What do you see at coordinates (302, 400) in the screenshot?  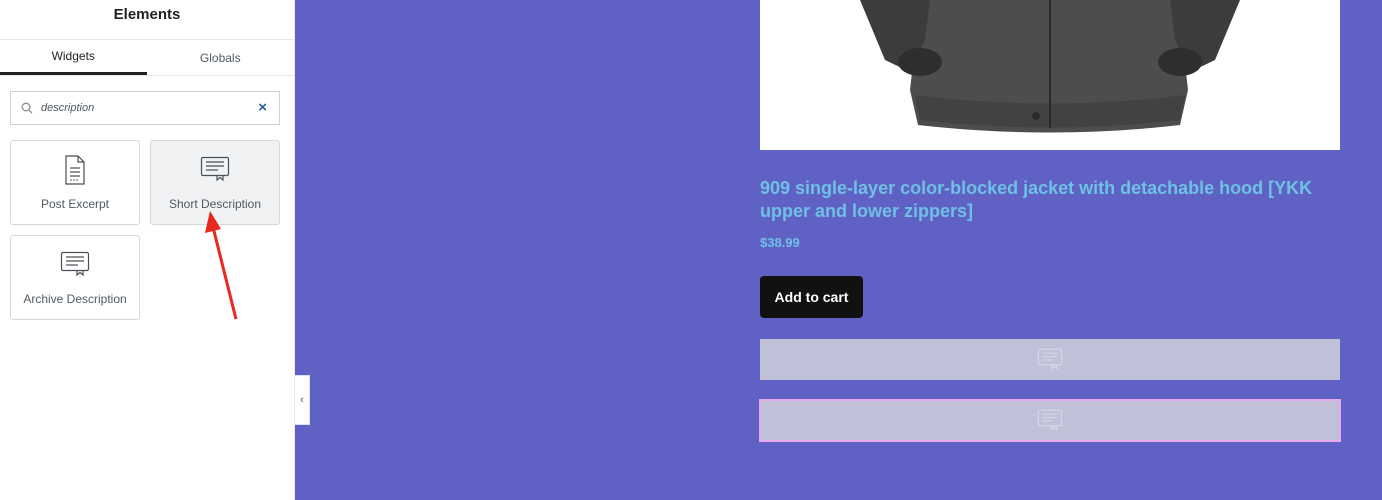 I see `collapse-panel-button: ‹` at bounding box center [302, 400].